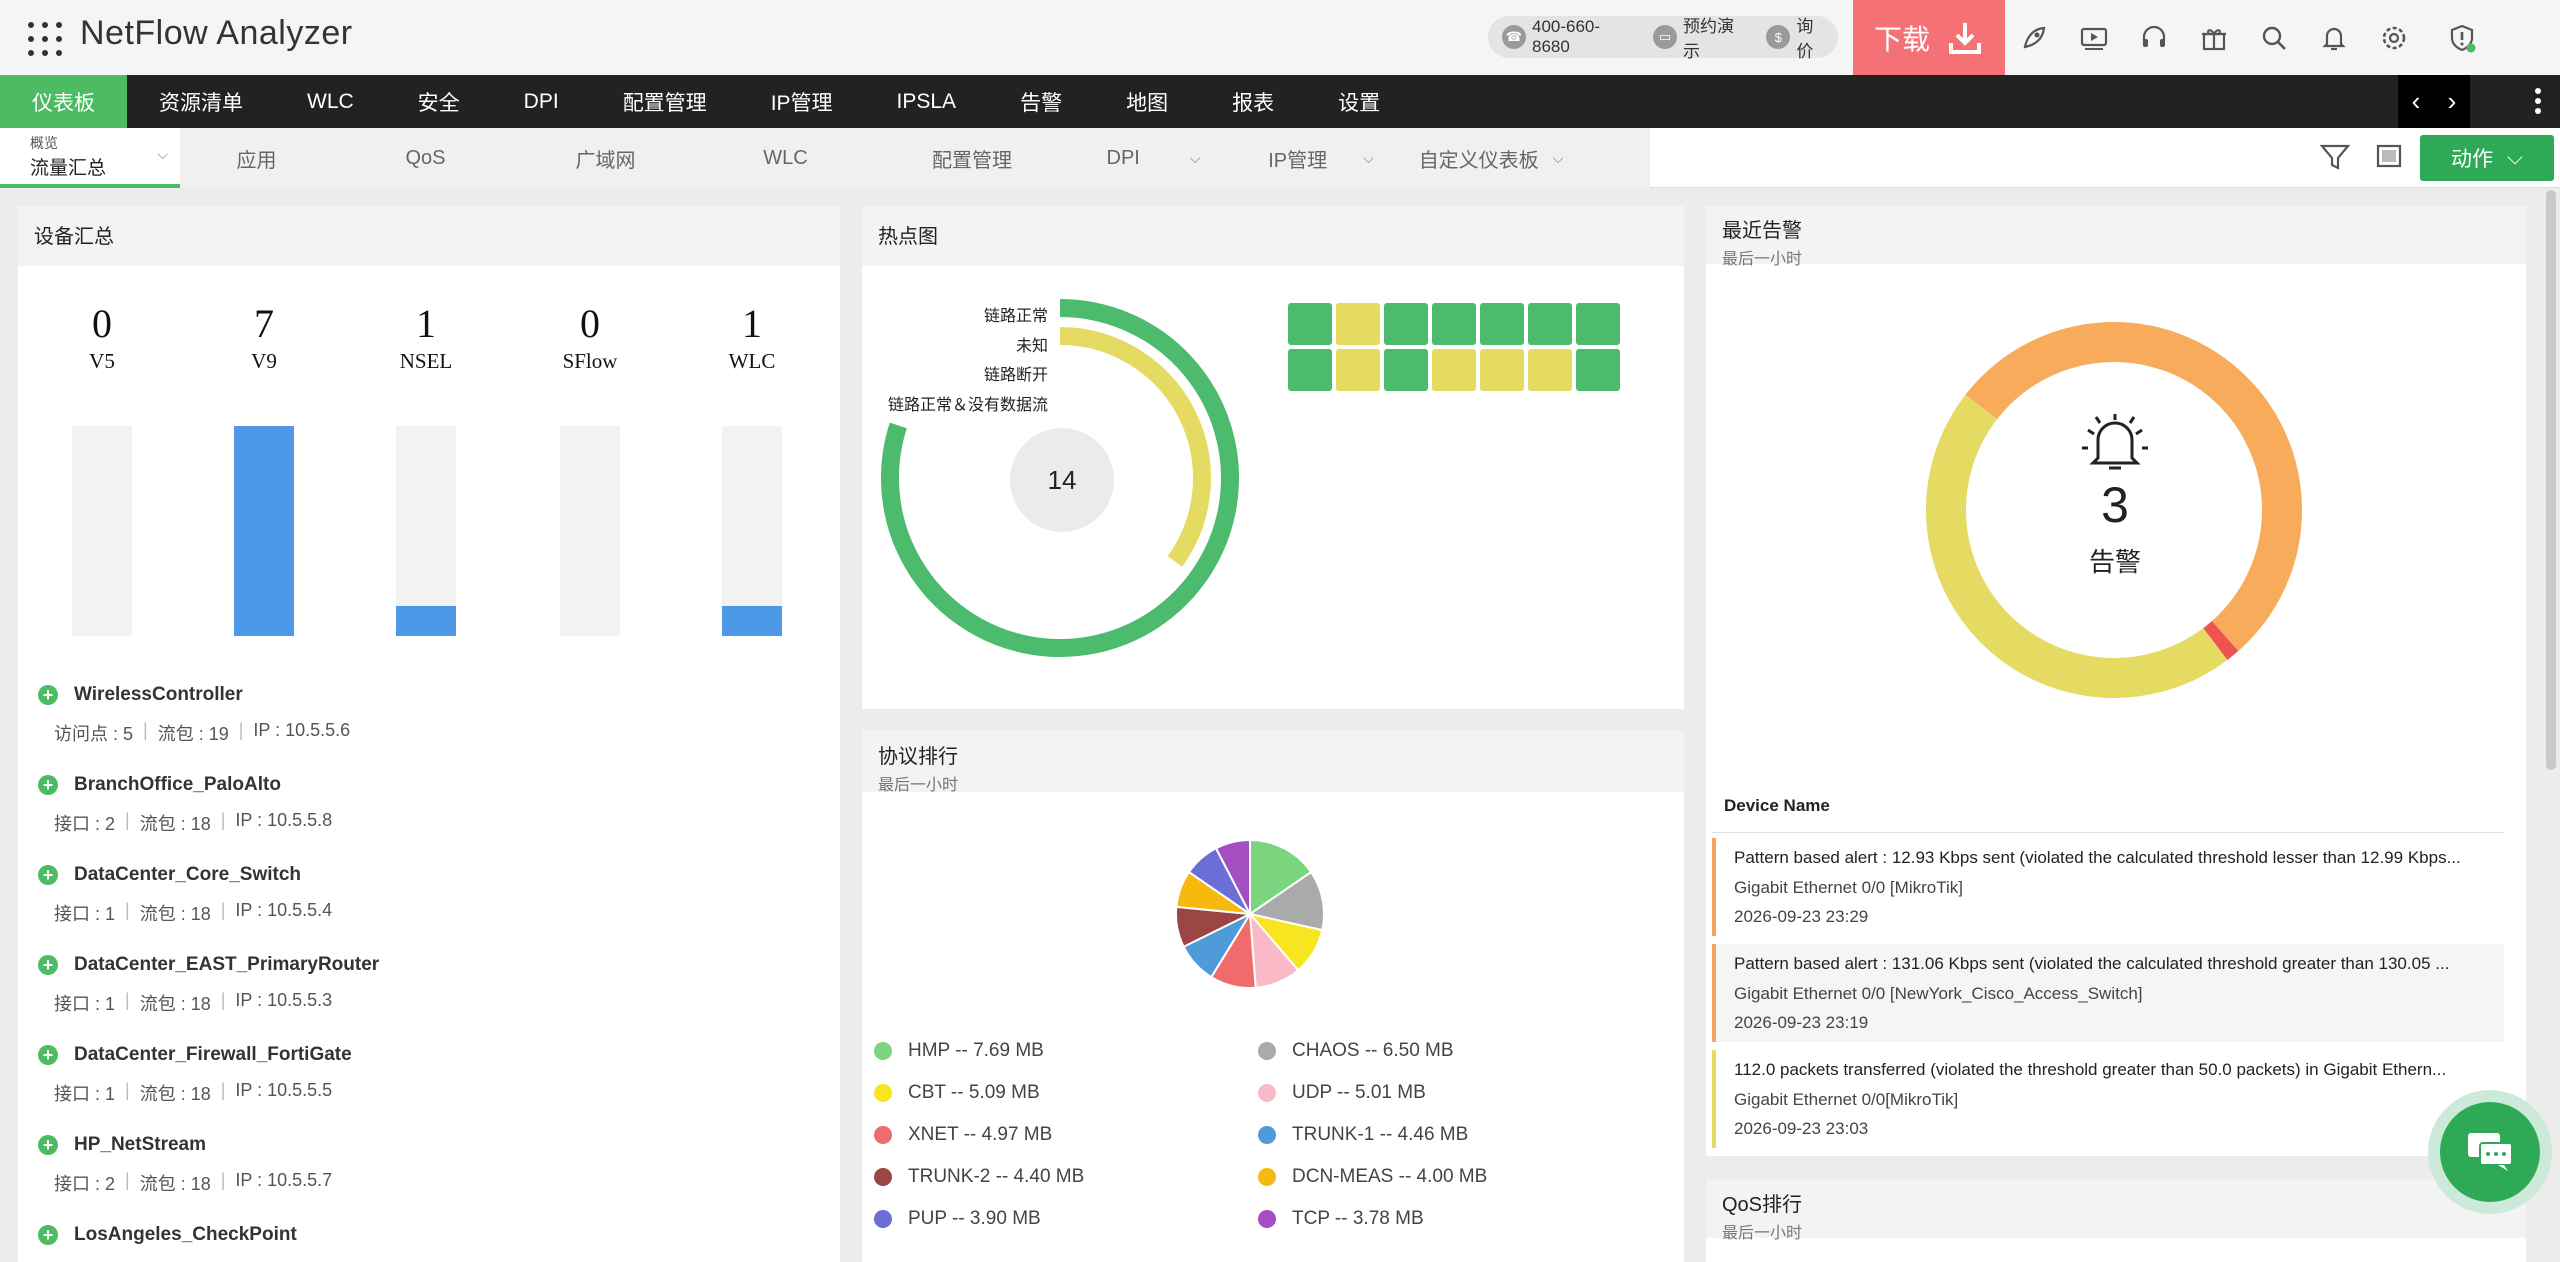 The image size is (2560, 1262). I want to click on protocol-legend-item: CBT -- 5.09 MB, so click(957, 1093).